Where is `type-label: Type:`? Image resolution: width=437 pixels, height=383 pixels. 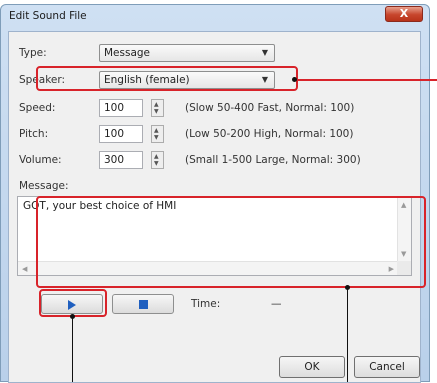 type-label: Type: is located at coordinates (33, 53).